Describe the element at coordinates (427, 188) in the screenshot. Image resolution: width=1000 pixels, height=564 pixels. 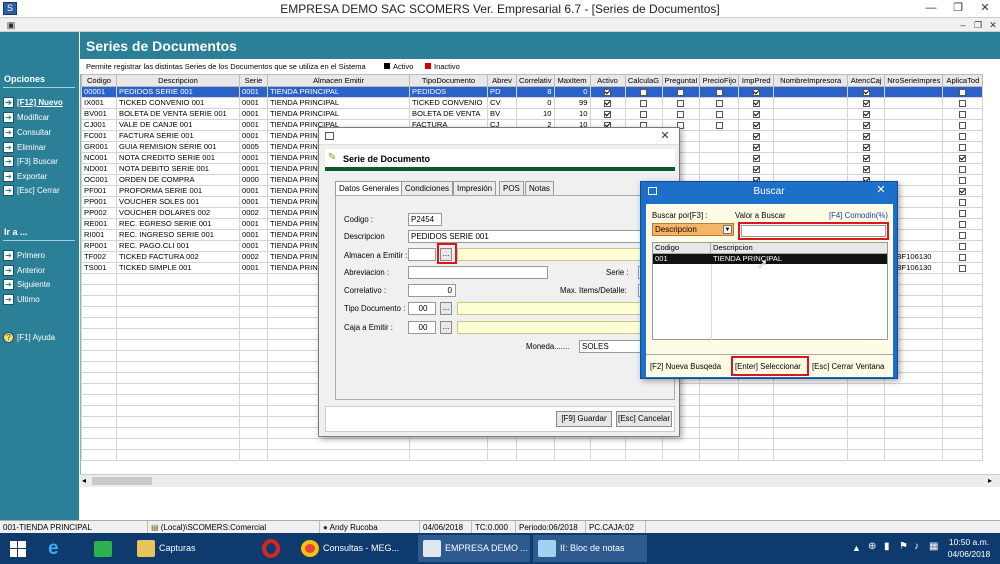
I see `tab-condiciones: Condiciones` at that location.